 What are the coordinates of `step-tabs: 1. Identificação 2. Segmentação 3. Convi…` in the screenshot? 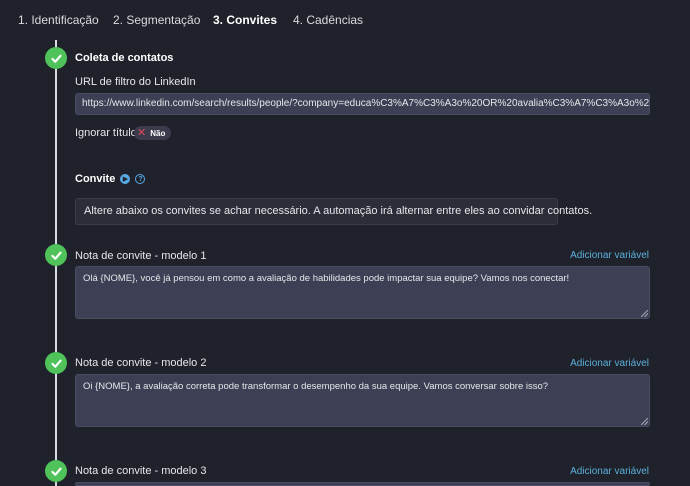 It's located at (345, 20).